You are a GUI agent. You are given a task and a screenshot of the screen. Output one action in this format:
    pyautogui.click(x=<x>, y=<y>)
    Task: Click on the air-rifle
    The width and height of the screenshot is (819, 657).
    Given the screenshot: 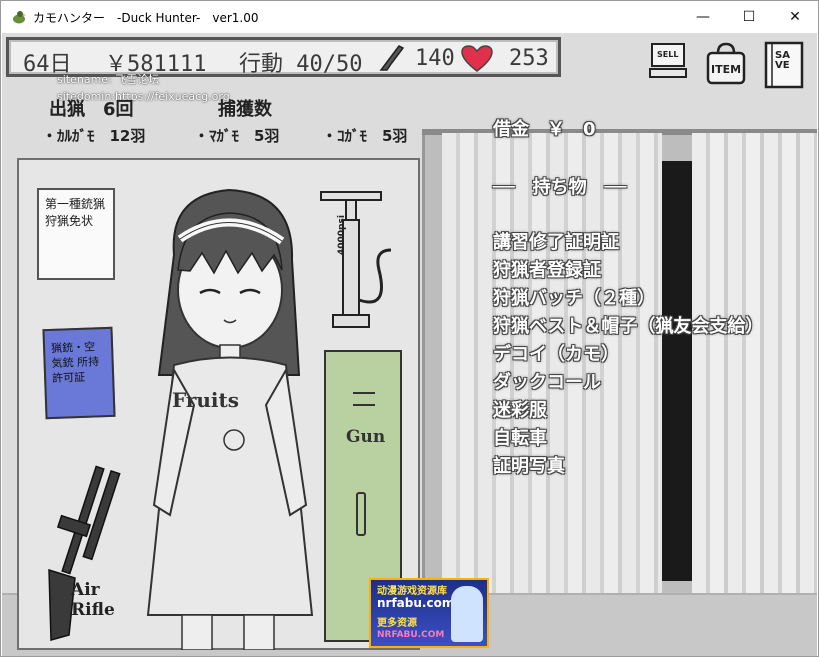 What is the action you would take?
    pyautogui.click(x=84, y=553)
    